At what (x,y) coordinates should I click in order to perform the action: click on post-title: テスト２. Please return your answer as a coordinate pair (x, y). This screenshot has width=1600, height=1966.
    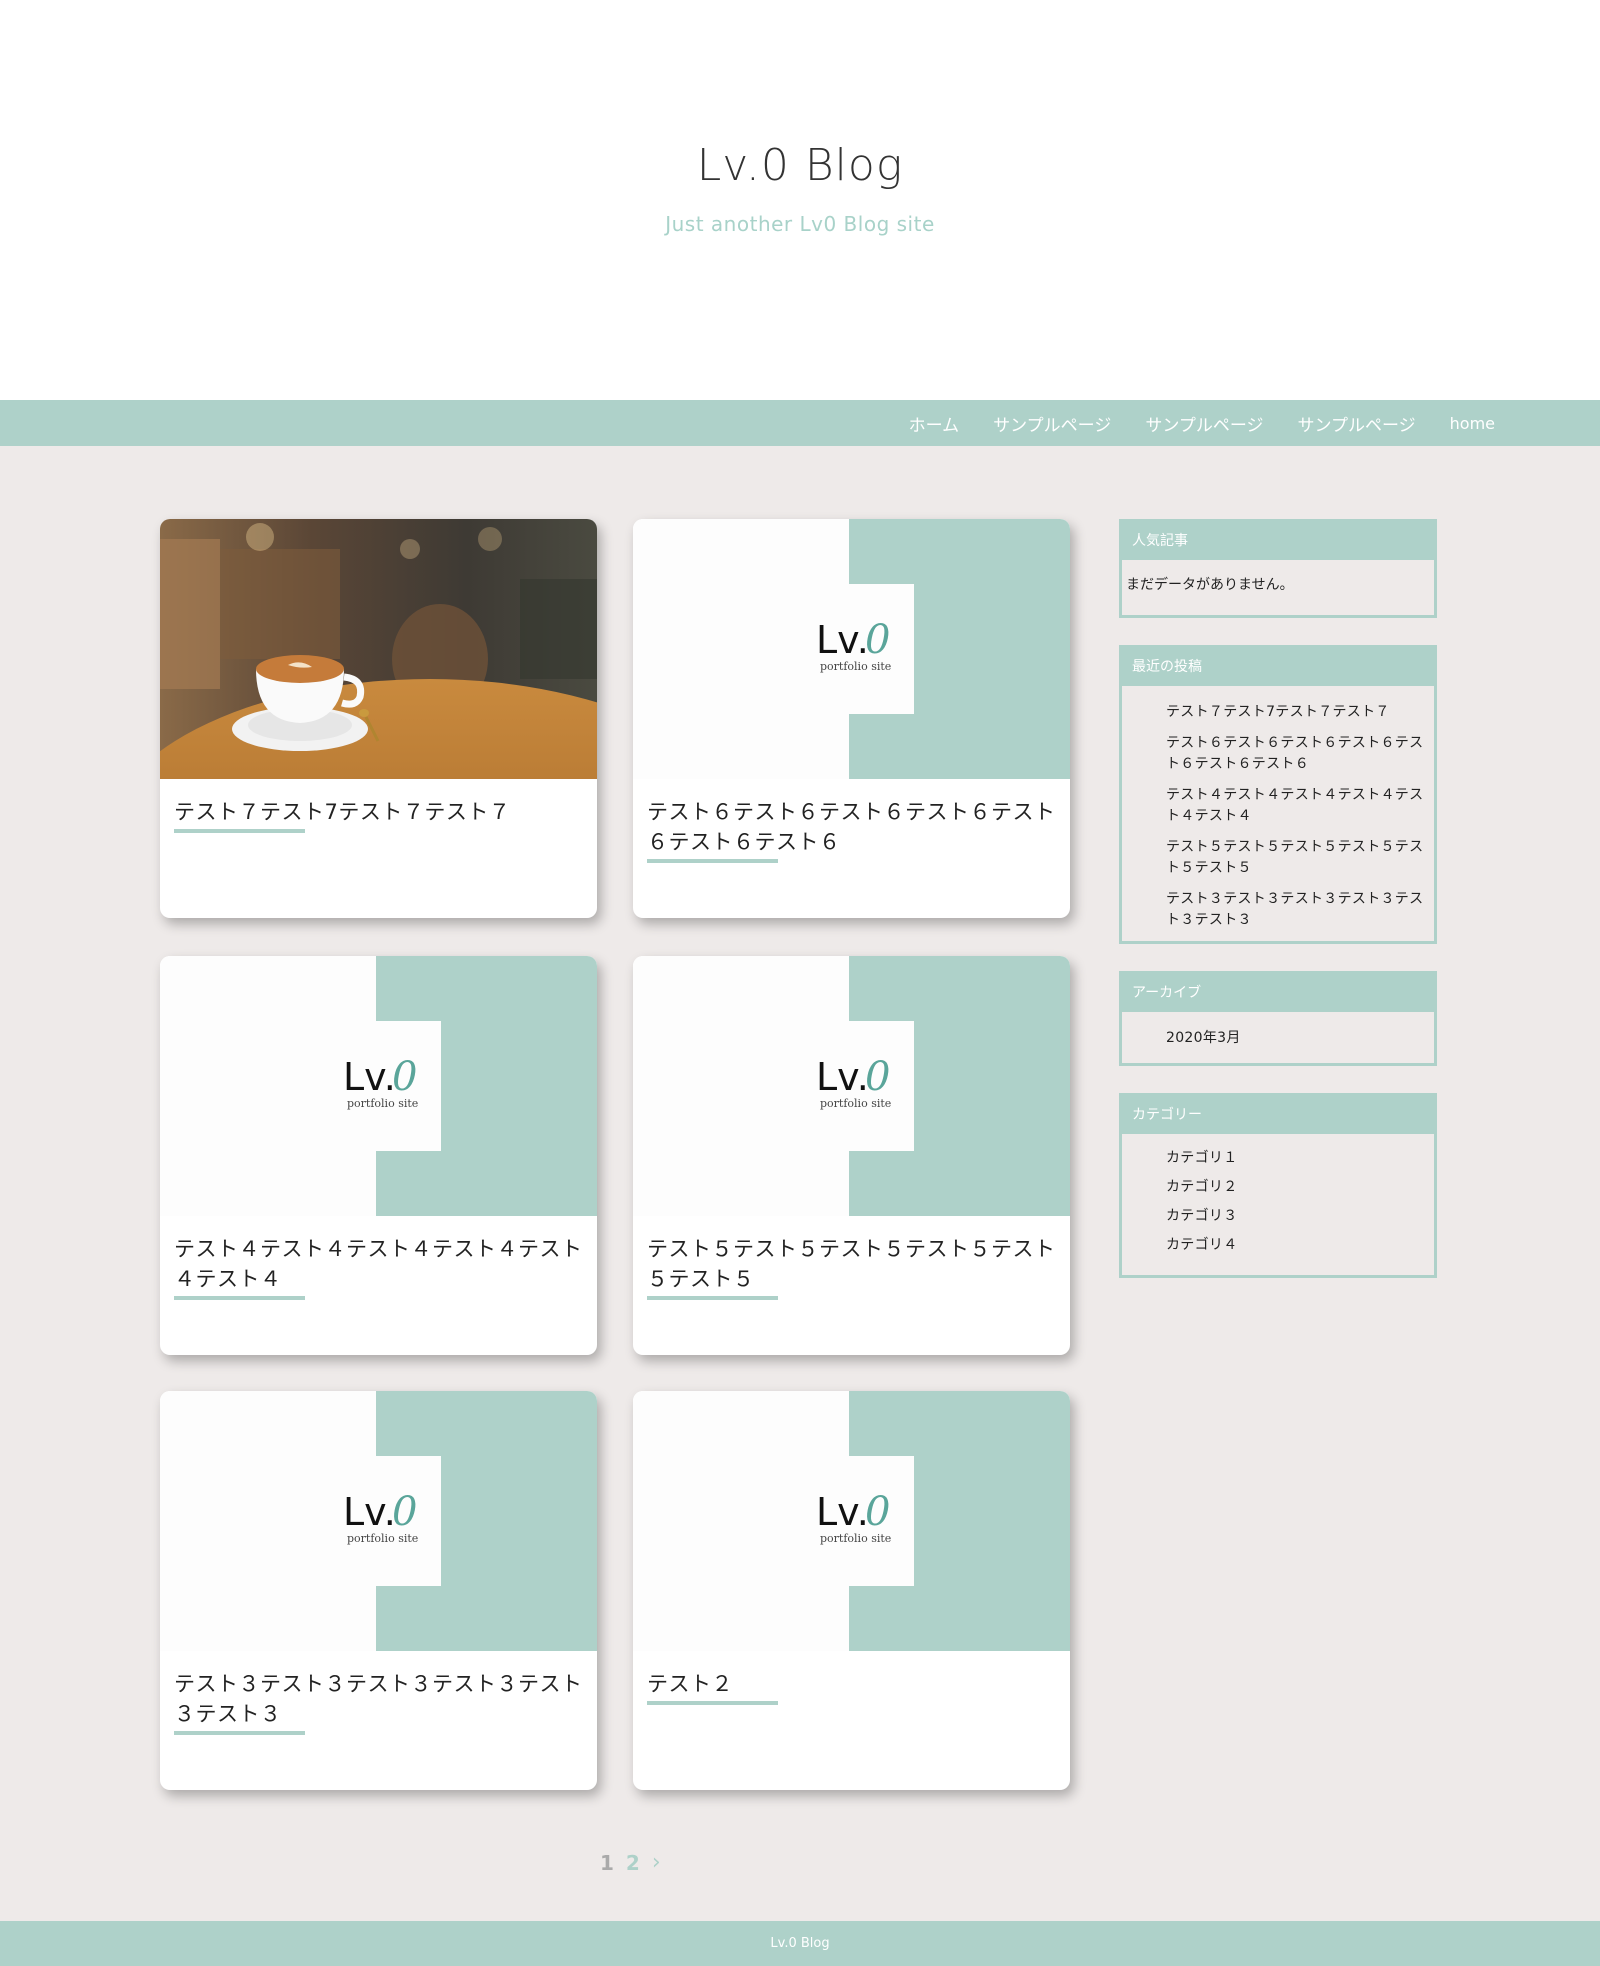
    Looking at the image, I should click on (853, 1687).